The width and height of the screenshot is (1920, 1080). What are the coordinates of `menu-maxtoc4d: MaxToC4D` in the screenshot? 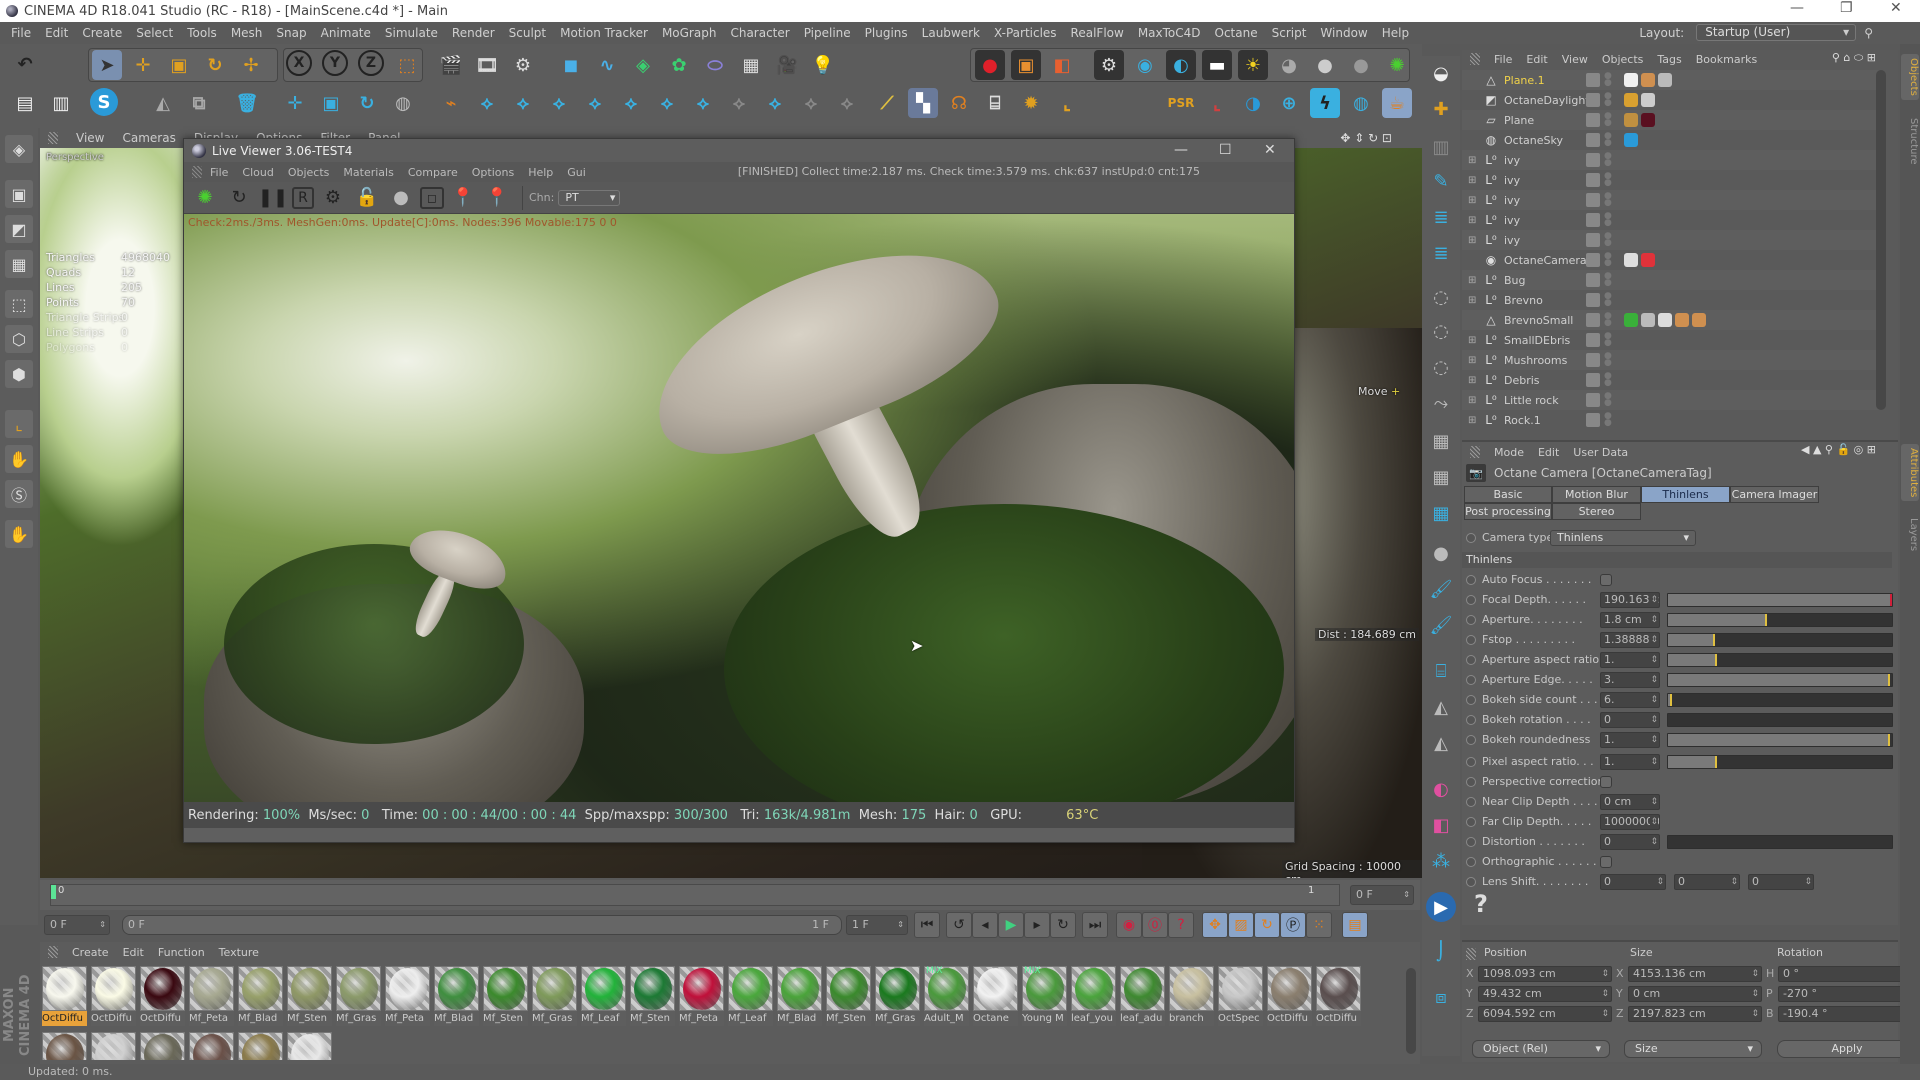 It's located at (1169, 33).